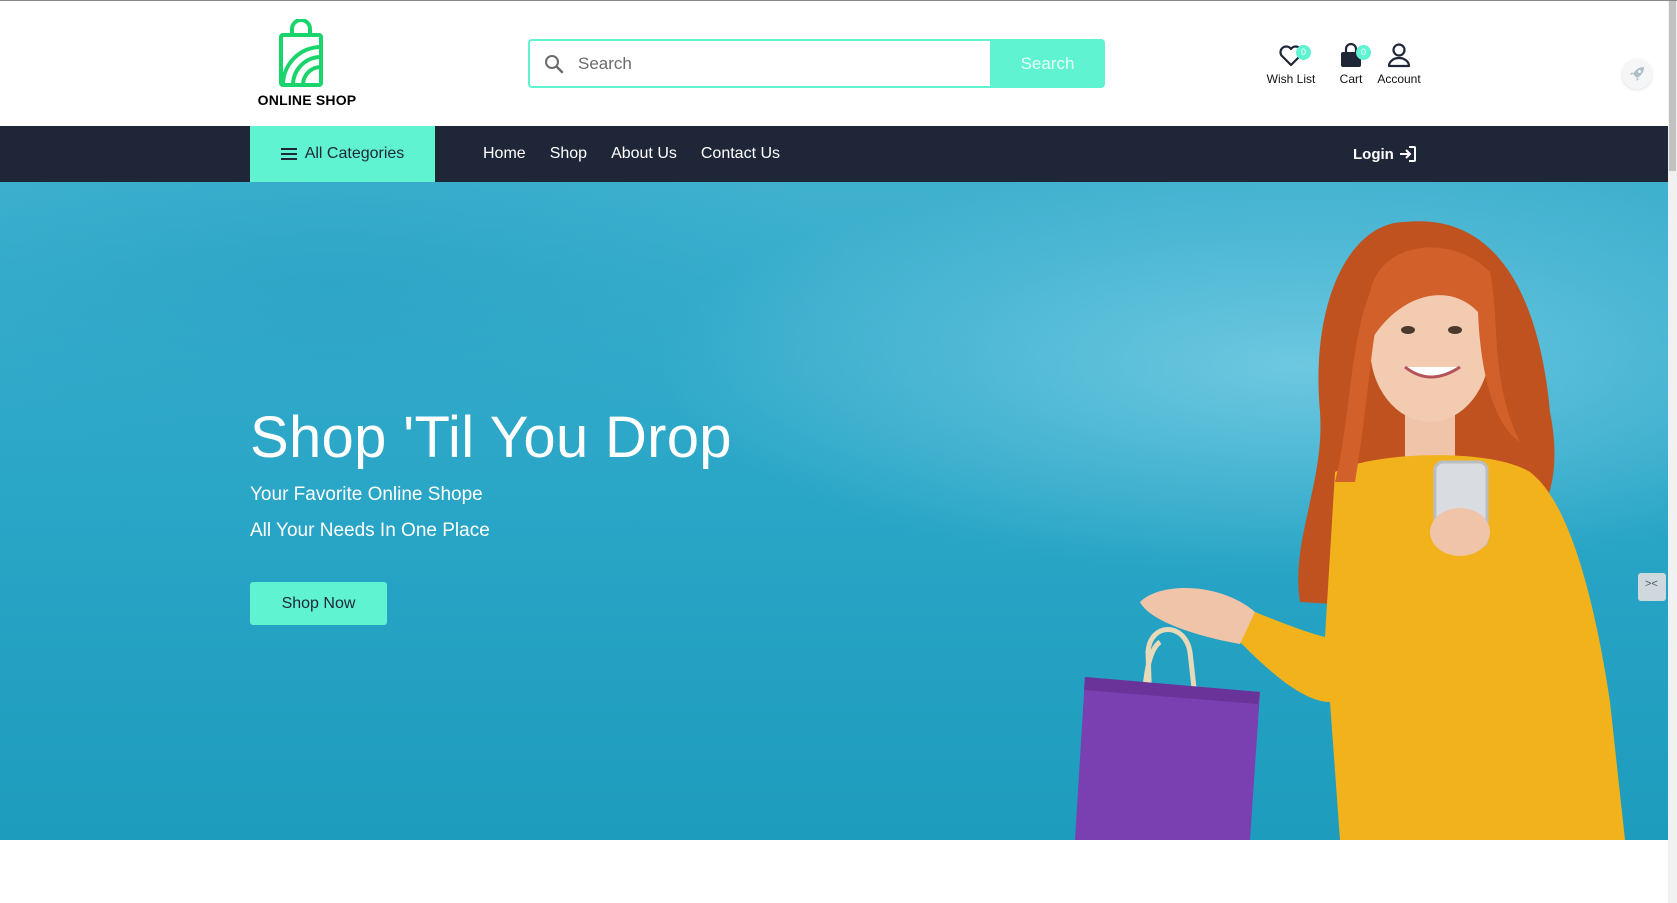 This screenshot has height=903, width=1677. What do you see at coordinates (1291, 63) in the screenshot?
I see `wishlist-link: 0 Wish List` at bounding box center [1291, 63].